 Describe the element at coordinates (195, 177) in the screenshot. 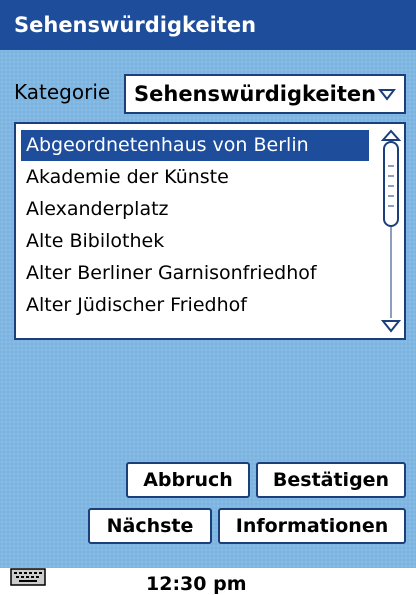

I see `list-item: Akademie der Künste` at that location.